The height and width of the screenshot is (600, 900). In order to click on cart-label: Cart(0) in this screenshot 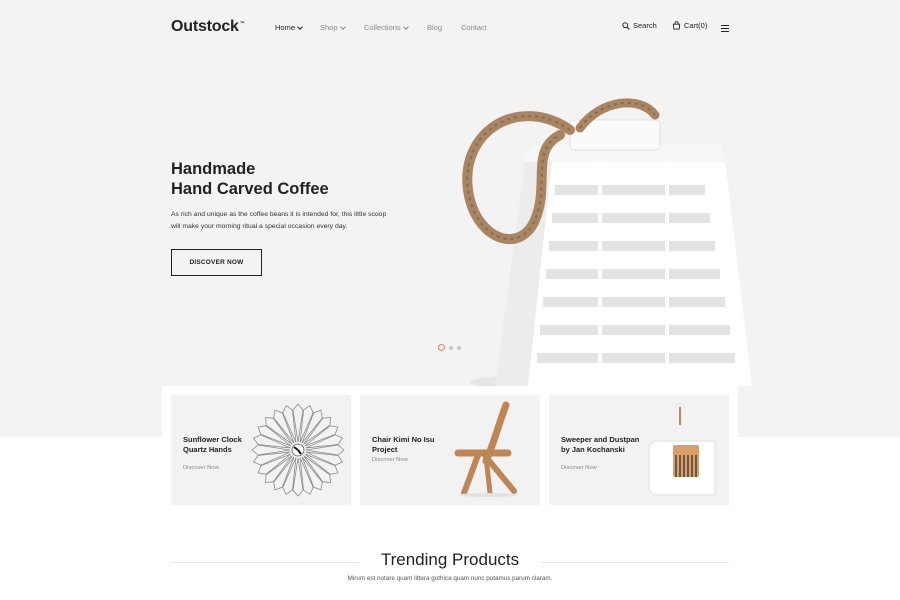, I will do `click(696, 25)`.